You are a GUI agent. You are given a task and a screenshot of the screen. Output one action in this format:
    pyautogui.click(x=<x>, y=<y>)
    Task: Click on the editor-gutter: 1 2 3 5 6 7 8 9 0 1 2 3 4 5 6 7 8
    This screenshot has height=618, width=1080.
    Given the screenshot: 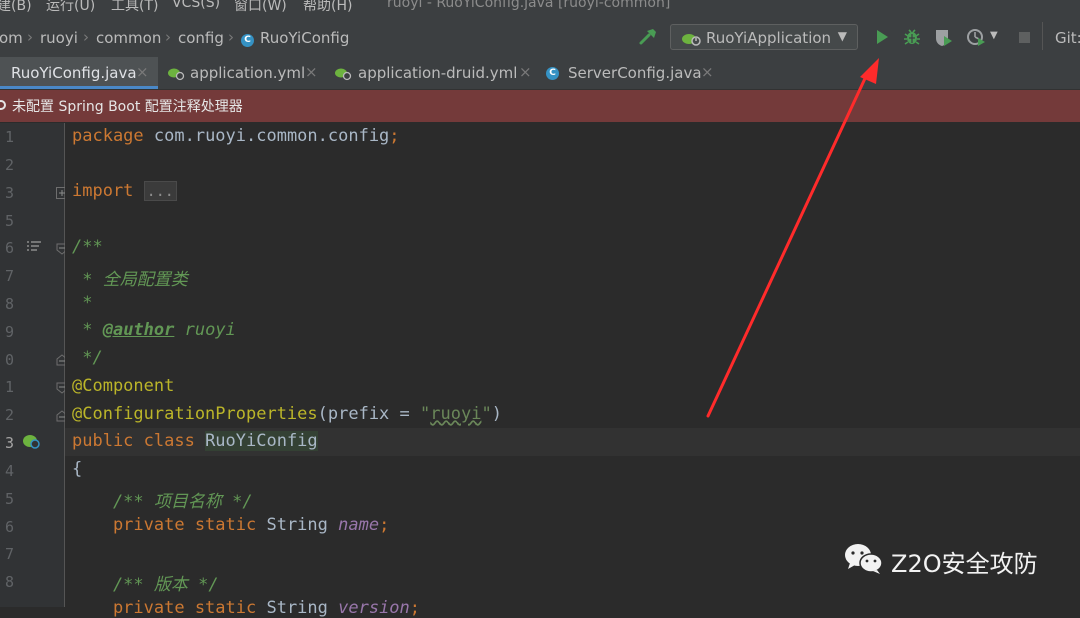 What is the action you would take?
    pyautogui.click(x=34, y=365)
    